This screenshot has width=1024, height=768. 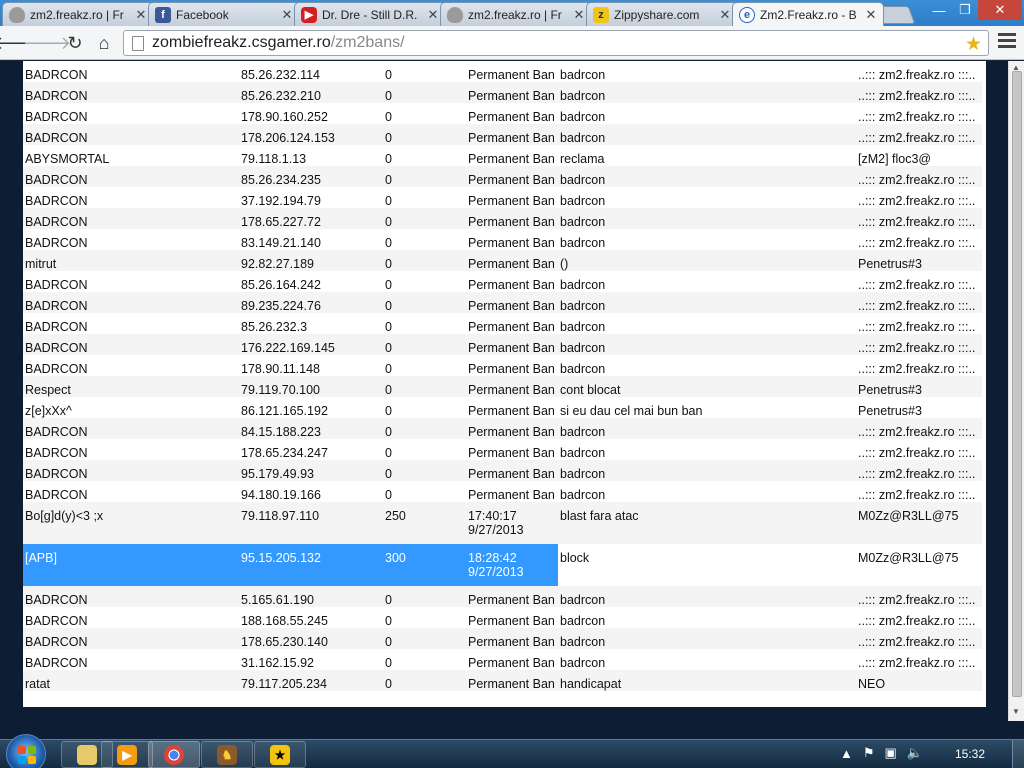 I want to click on taskbar-chrome, so click(x=174, y=754).